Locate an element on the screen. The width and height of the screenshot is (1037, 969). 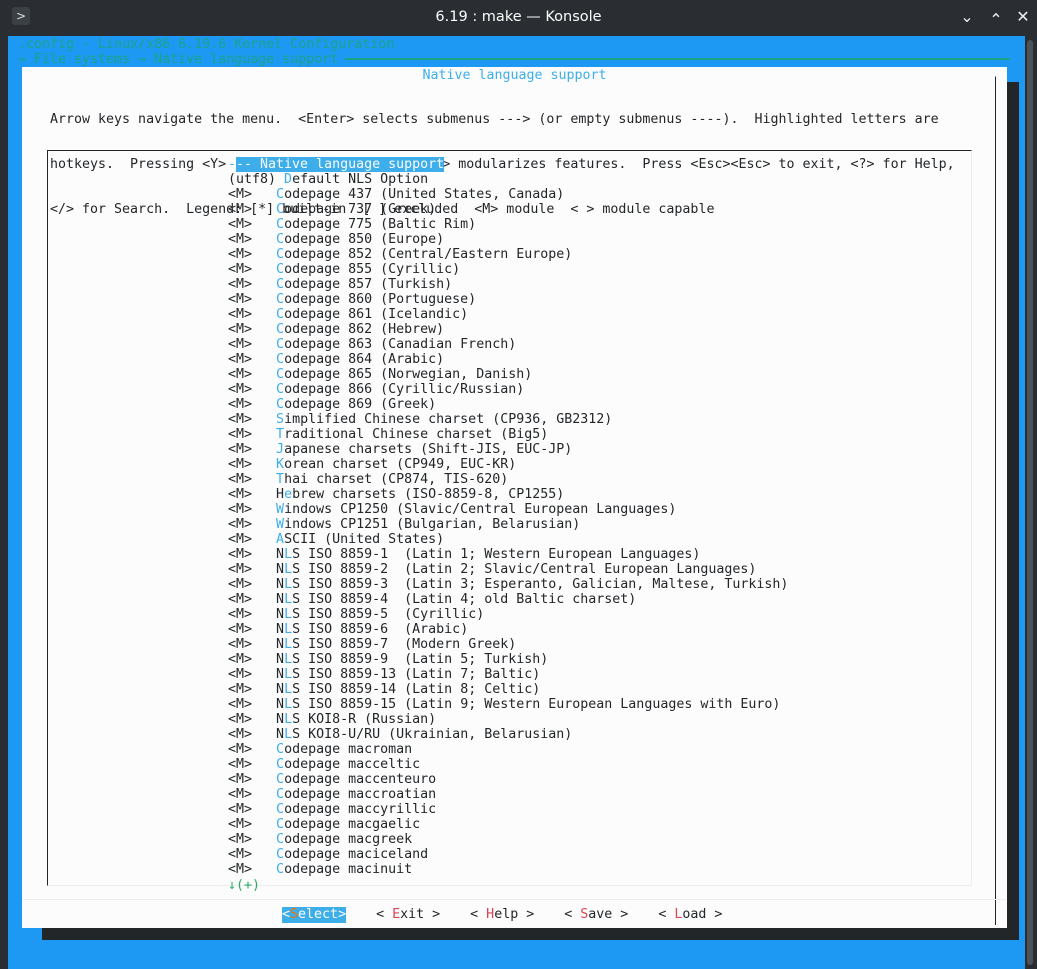
scrollbar-thumb is located at coordinates (1030, 502).